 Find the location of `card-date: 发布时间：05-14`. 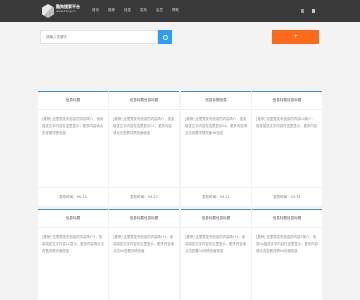

card-date: 发布时间：05-14 is located at coordinates (73, 196).